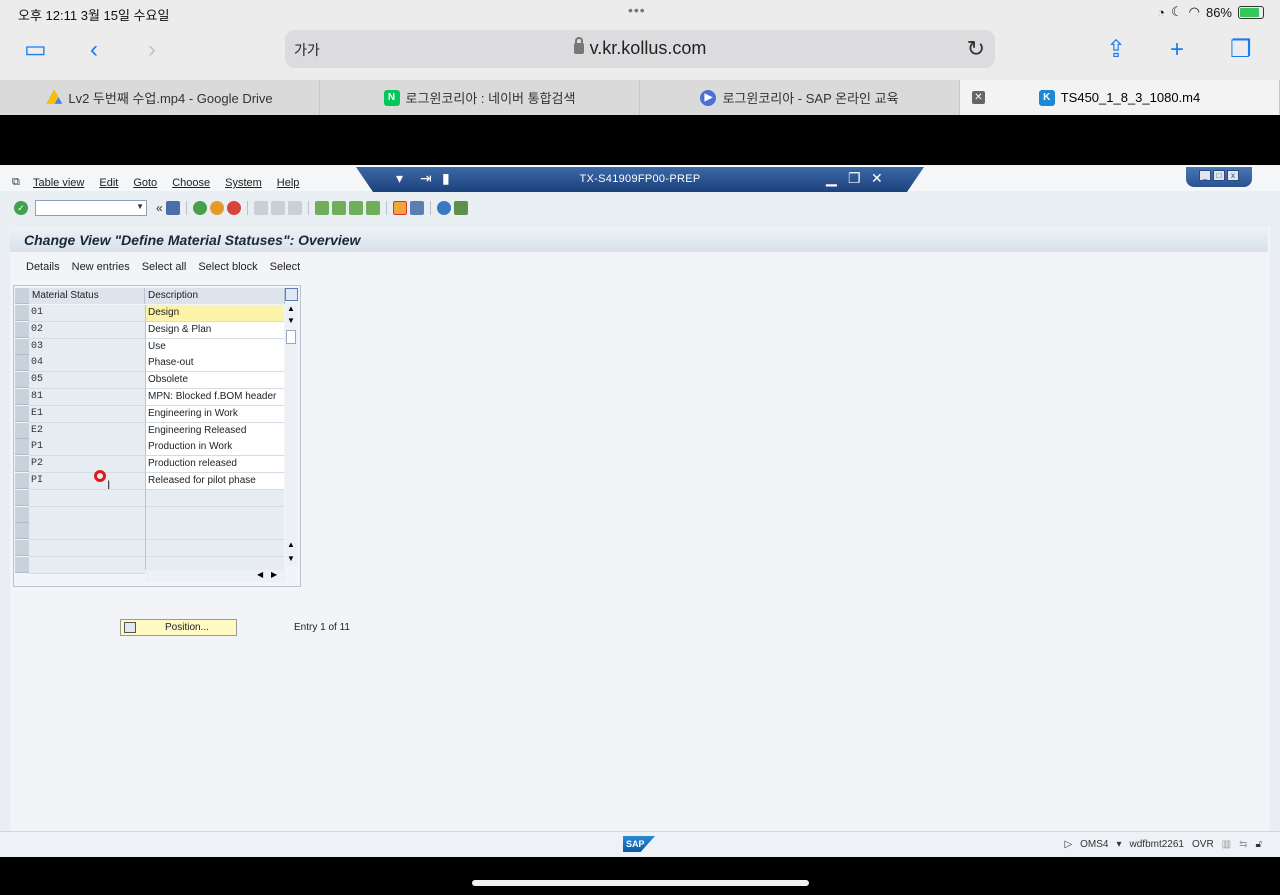 This screenshot has height=895, width=1280. What do you see at coordinates (294, 208) in the screenshot?
I see `find-next-icon` at bounding box center [294, 208].